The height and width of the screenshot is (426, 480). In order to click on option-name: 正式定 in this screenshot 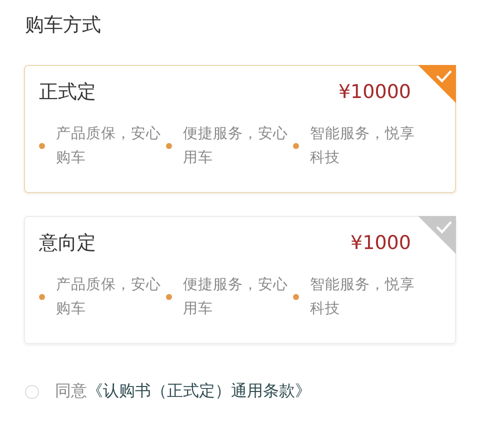, I will do `click(67, 92)`.